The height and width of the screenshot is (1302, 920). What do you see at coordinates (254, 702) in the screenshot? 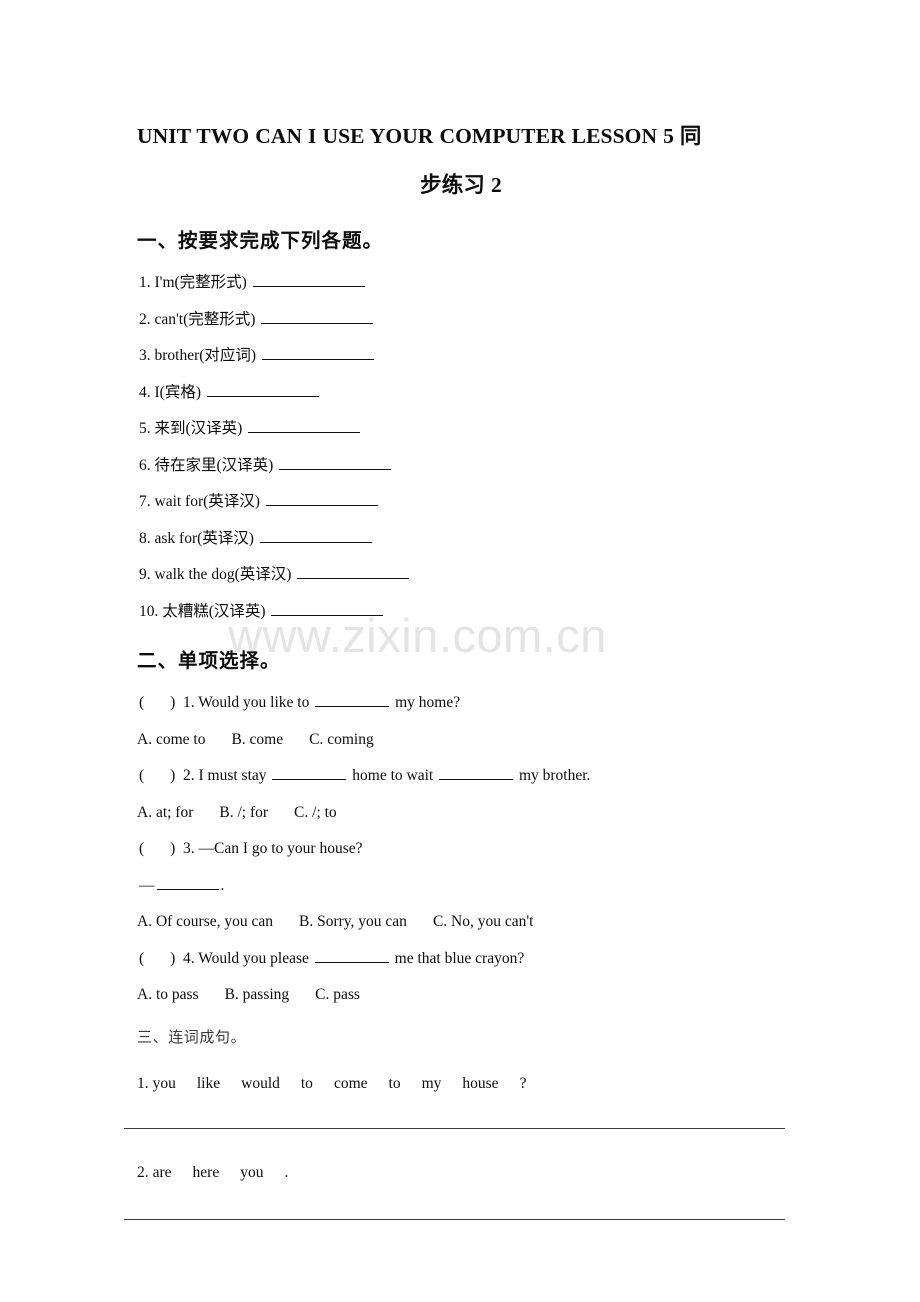
I see `choice-question-1-stem-before: Would you like to` at bounding box center [254, 702].